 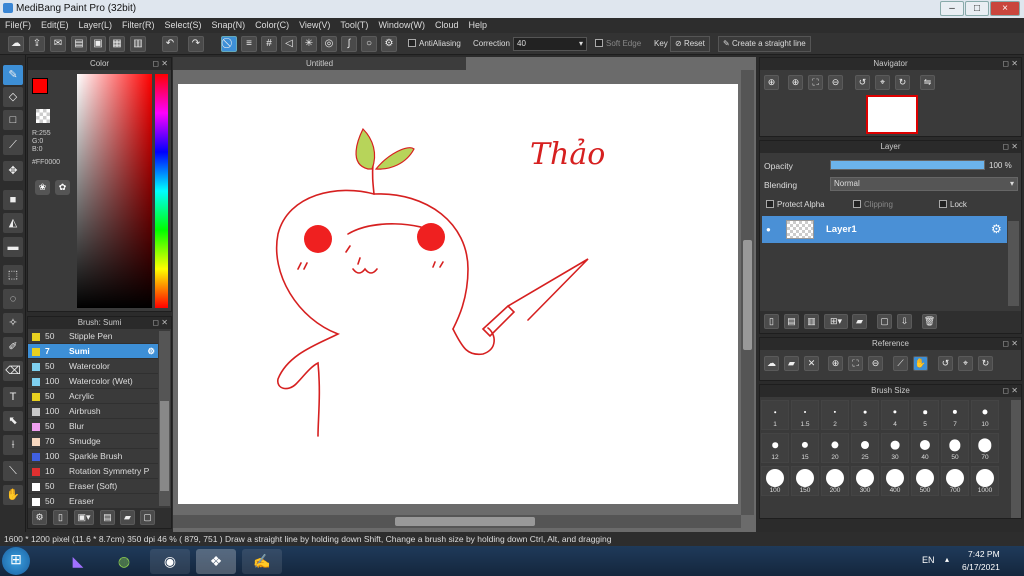 What do you see at coordinates (229, 44) in the screenshot?
I see `snap-off-icon: ⃠` at bounding box center [229, 44].